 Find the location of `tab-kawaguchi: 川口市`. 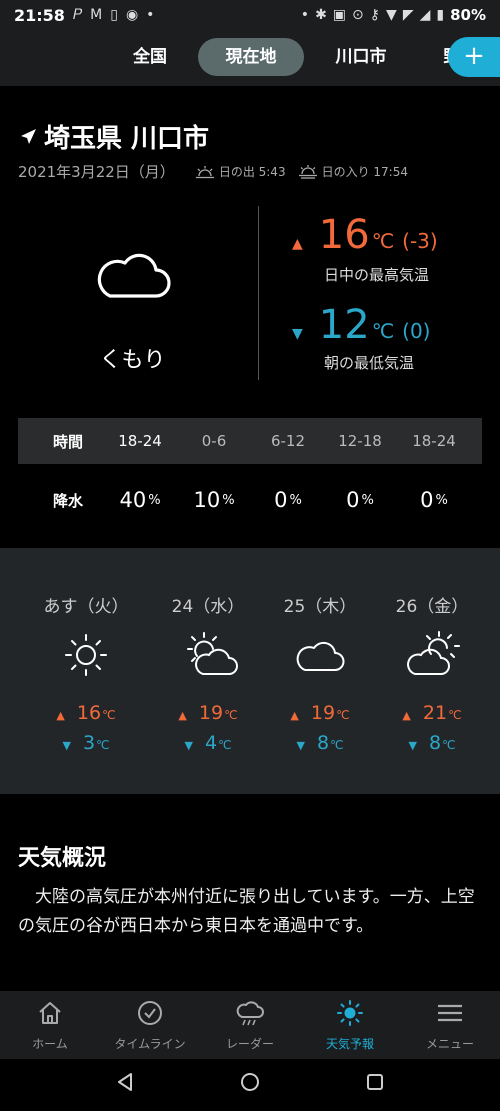

tab-kawaguchi: 川口市 is located at coordinates (361, 57).